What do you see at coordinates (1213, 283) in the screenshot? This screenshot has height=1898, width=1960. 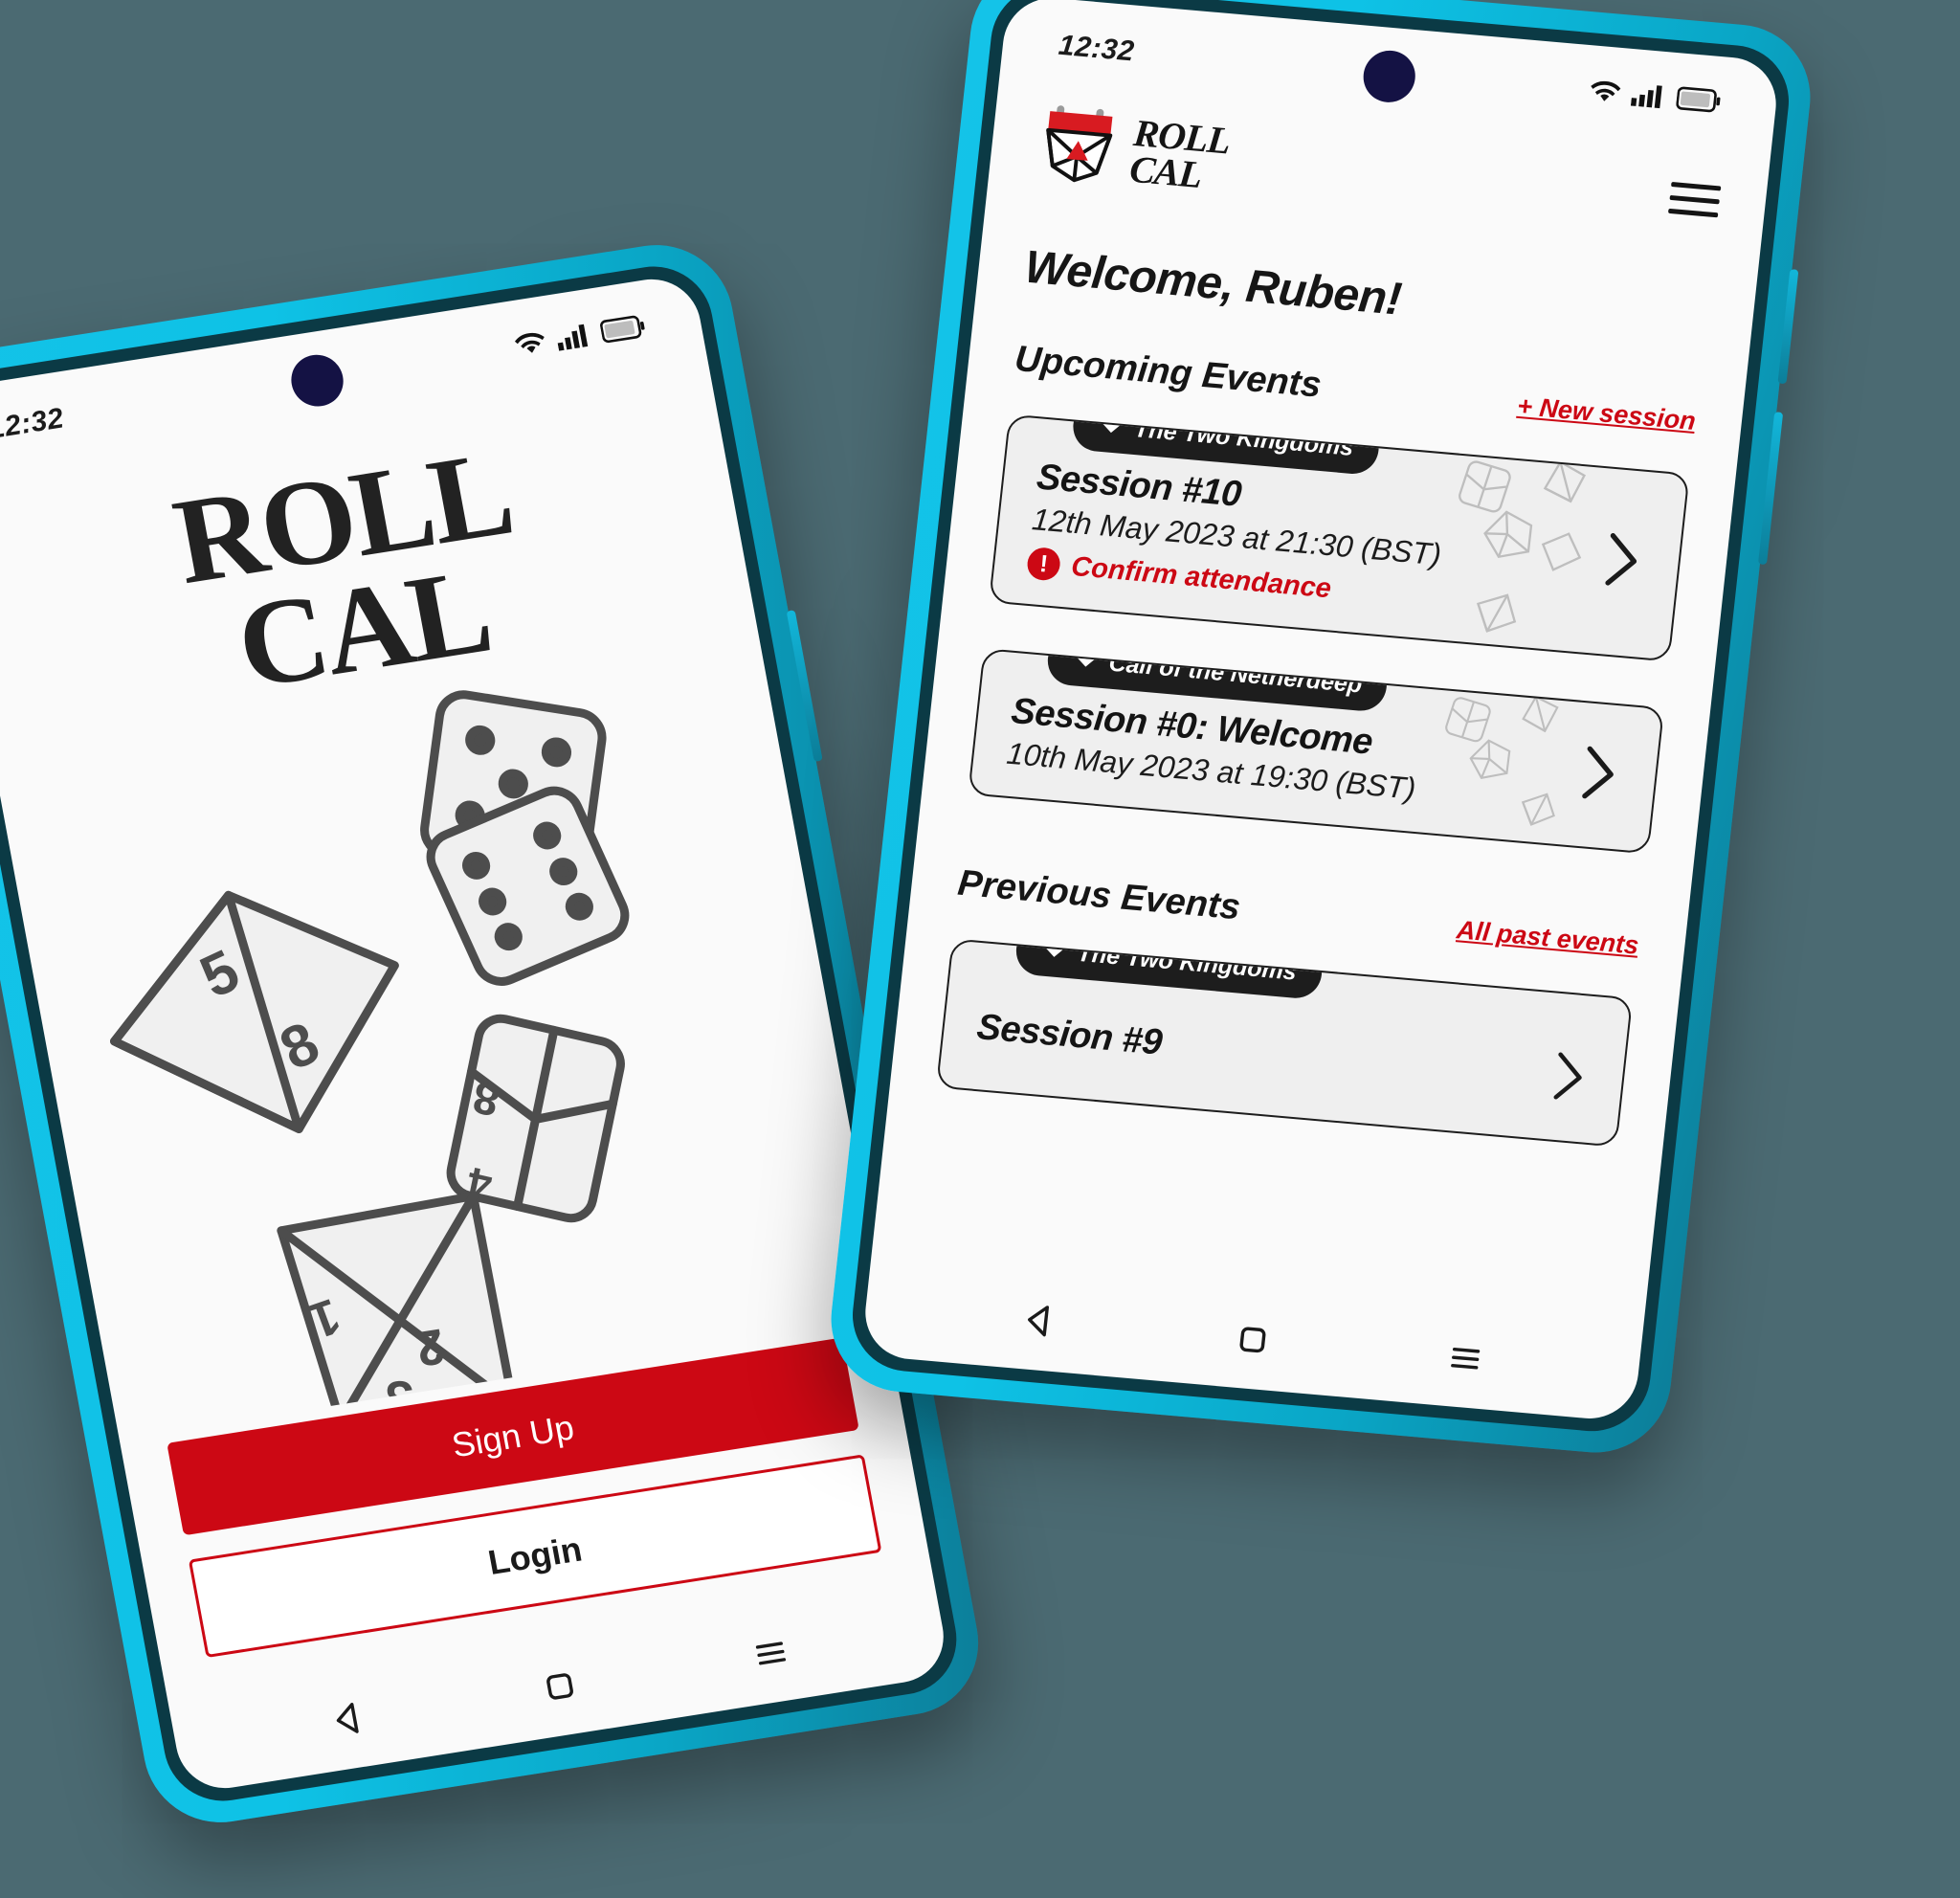 I see `welcome-heading: Welcome, Ruben!` at bounding box center [1213, 283].